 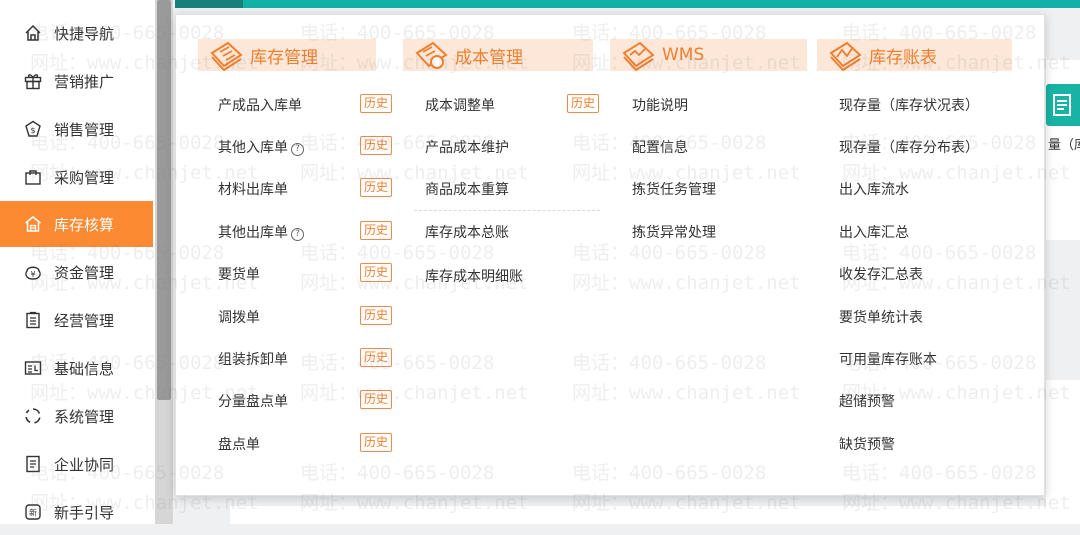 I want to click on menu-item: 收发存汇总表, so click(x=881, y=274).